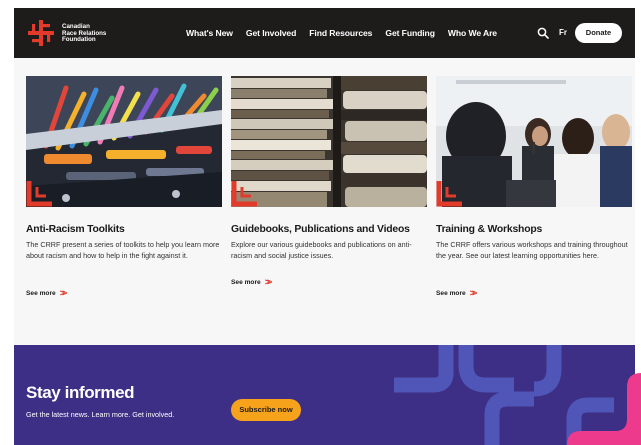  I want to click on card-image-toolkit, so click(124, 141).